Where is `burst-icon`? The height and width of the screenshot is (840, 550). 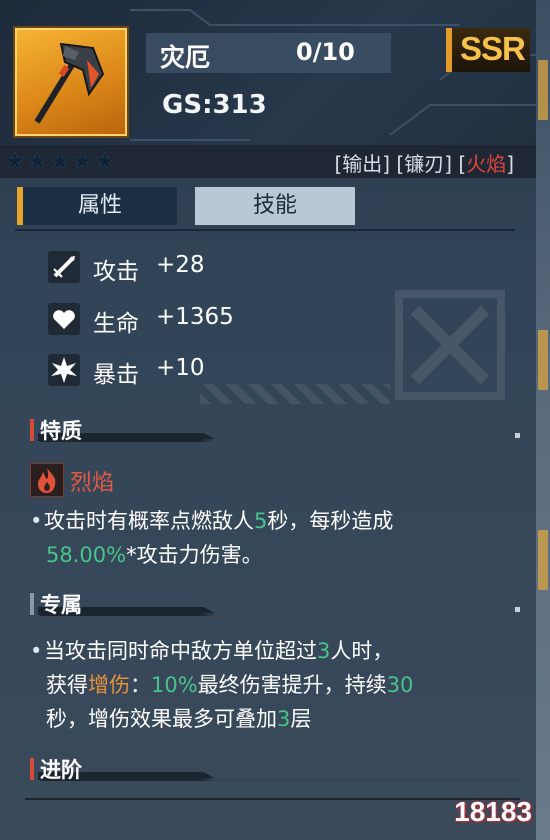 burst-icon is located at coordinates (64, 370).